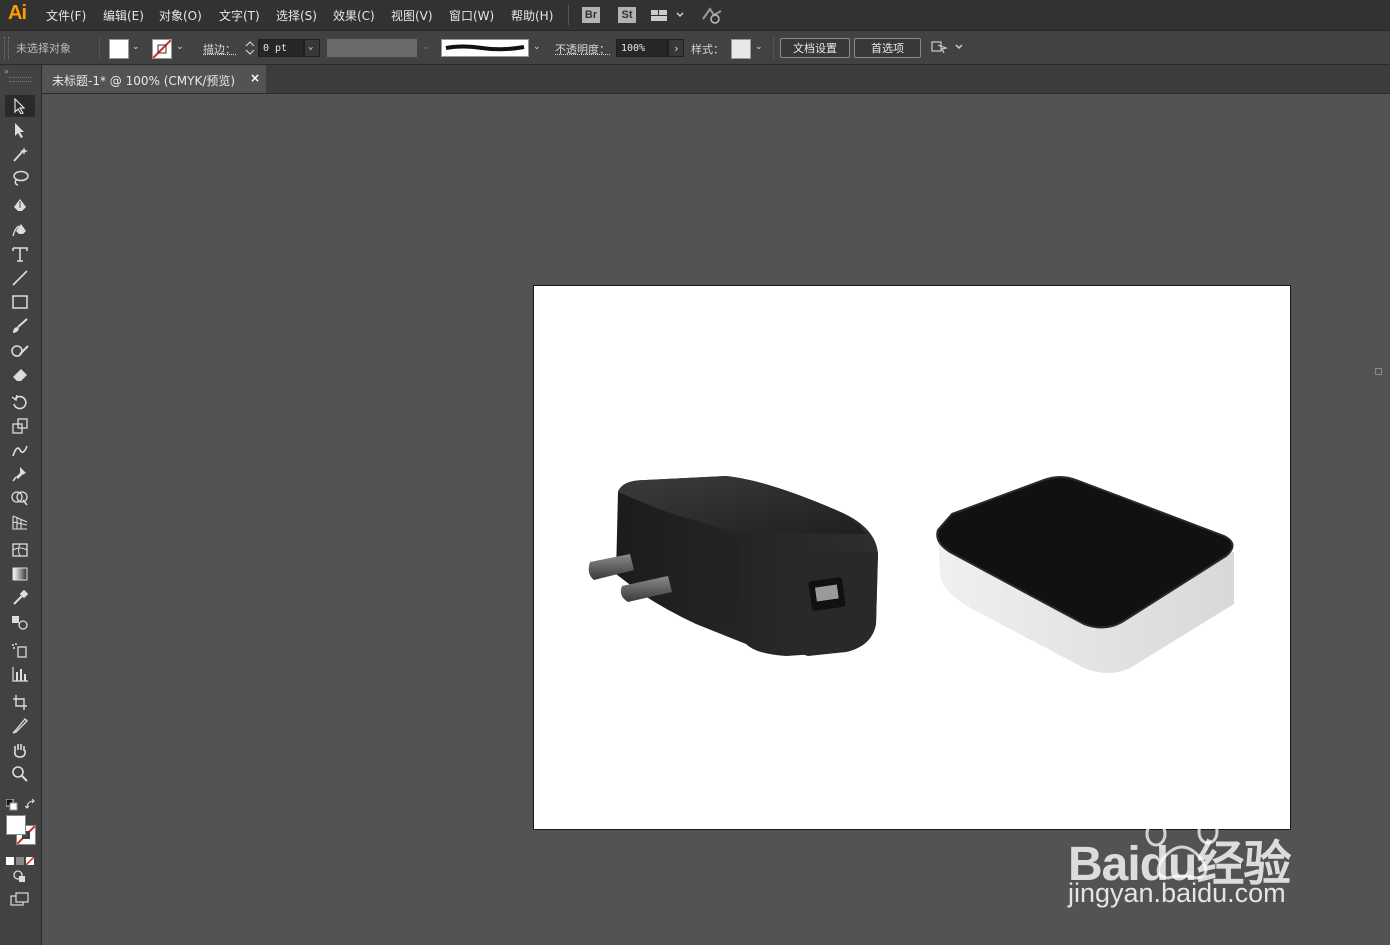  What do you see at coordinates (354, 15) in the screenshot?
I see `menu-effect: 效果(C)` at bounding box center [354, 15].